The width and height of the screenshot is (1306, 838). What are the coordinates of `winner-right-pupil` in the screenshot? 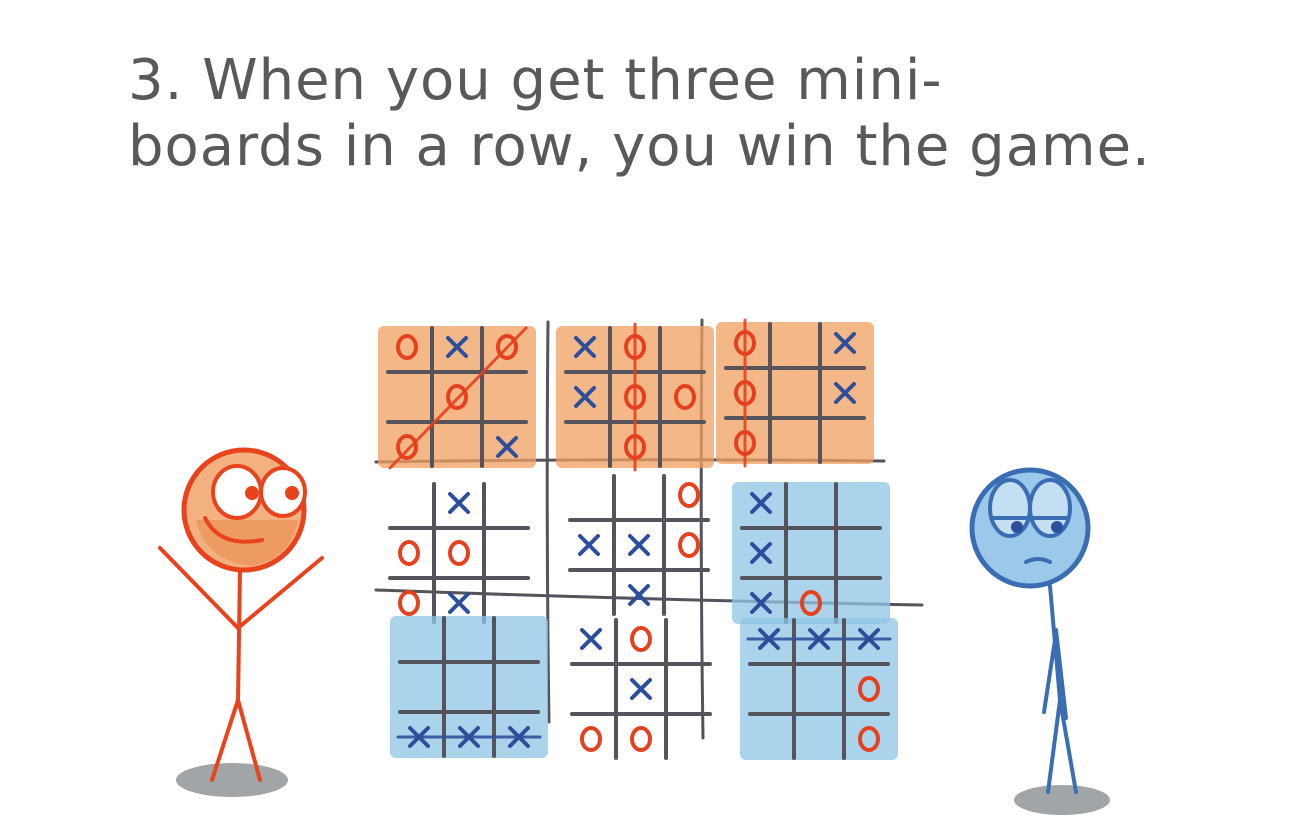 It's located at (292, 493).